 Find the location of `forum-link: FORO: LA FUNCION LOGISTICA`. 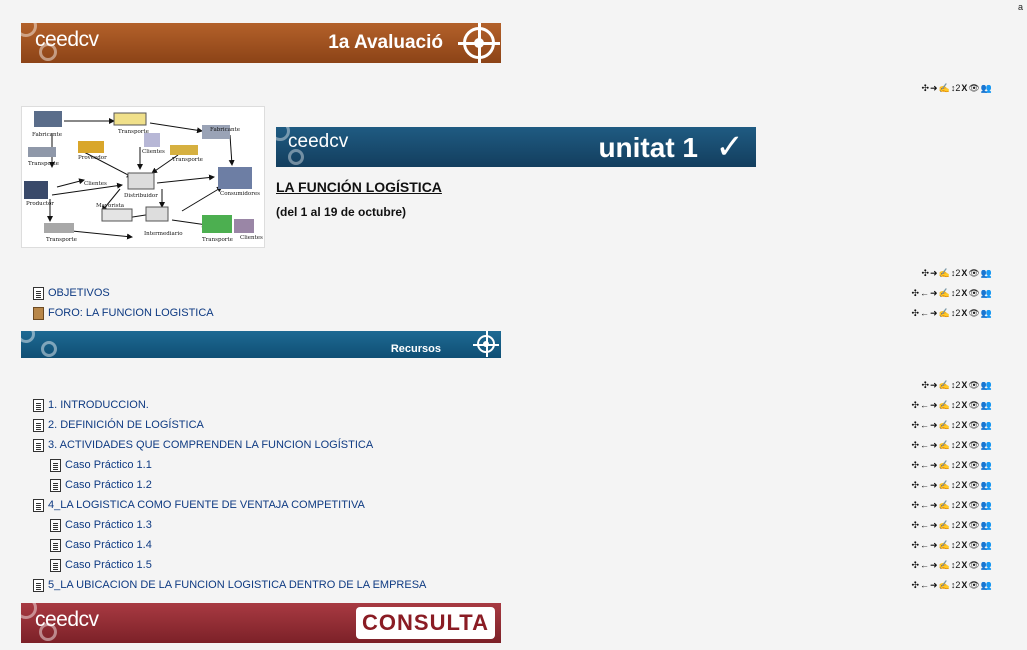

forum-link: FORO: LA FUNCION LOGISTICA is located at coordinates (131, 313).